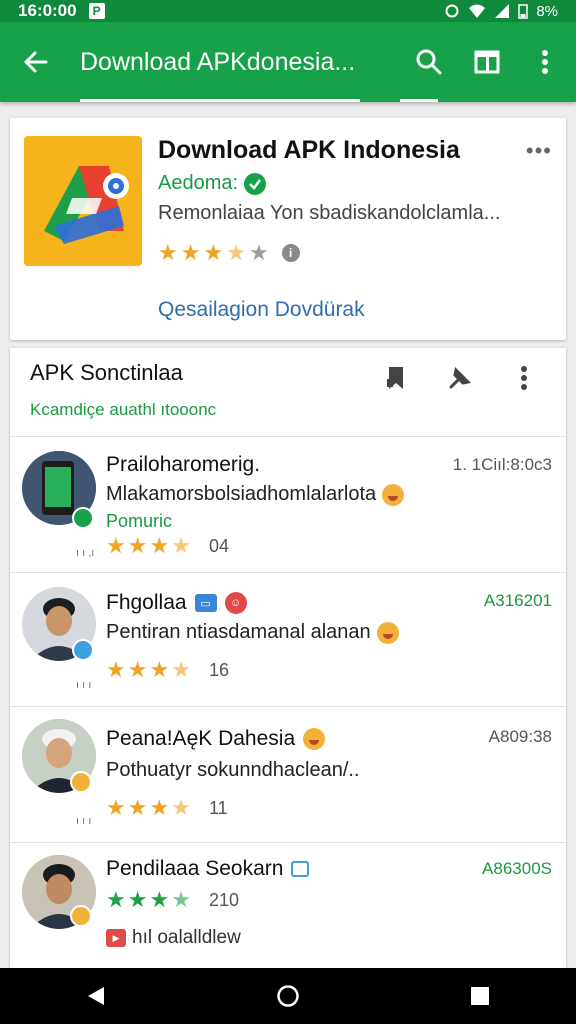 Image resolution: width=576 pixels, height=1024 pixels. I want to click on item-tag: Pomuric, so click(139, 521).